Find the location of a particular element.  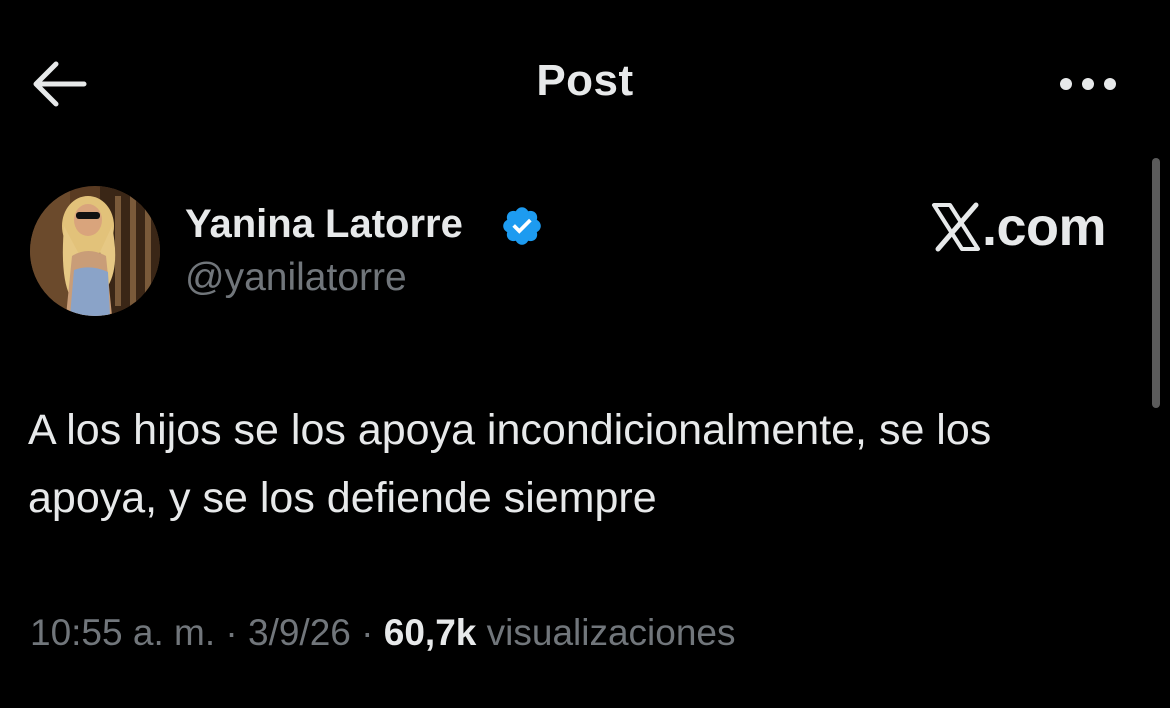

page-title: Post is located at coordinates (585, 80).